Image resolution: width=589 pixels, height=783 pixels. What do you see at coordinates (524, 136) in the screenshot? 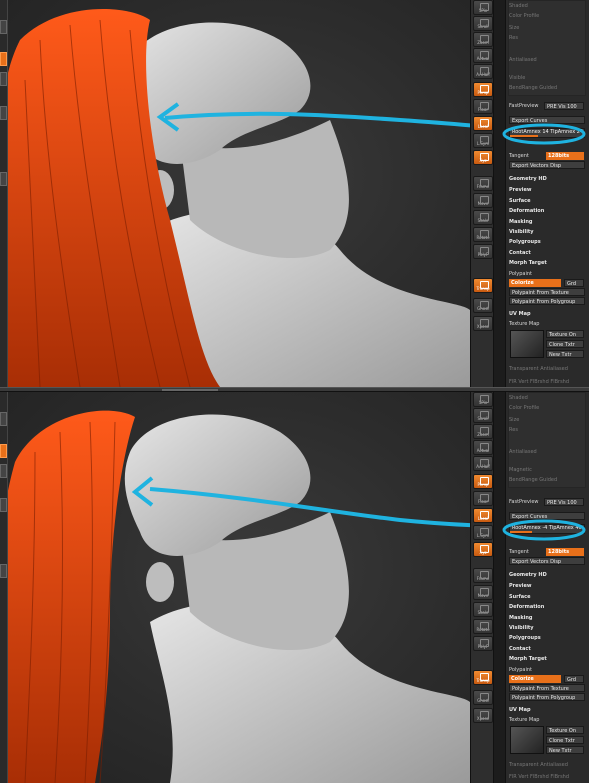
I see `root-tip-bar` at bounding box center [524, 136].